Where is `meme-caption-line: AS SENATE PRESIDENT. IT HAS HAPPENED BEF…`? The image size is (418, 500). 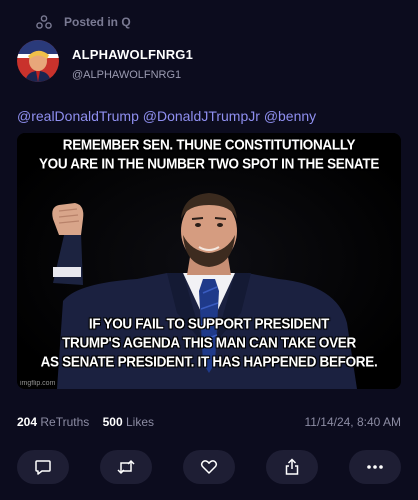
meme-caption-line: AS SENATE PRESIDENT. IT HAS HAPPENED BEF… is located at coordinates (209, 361).